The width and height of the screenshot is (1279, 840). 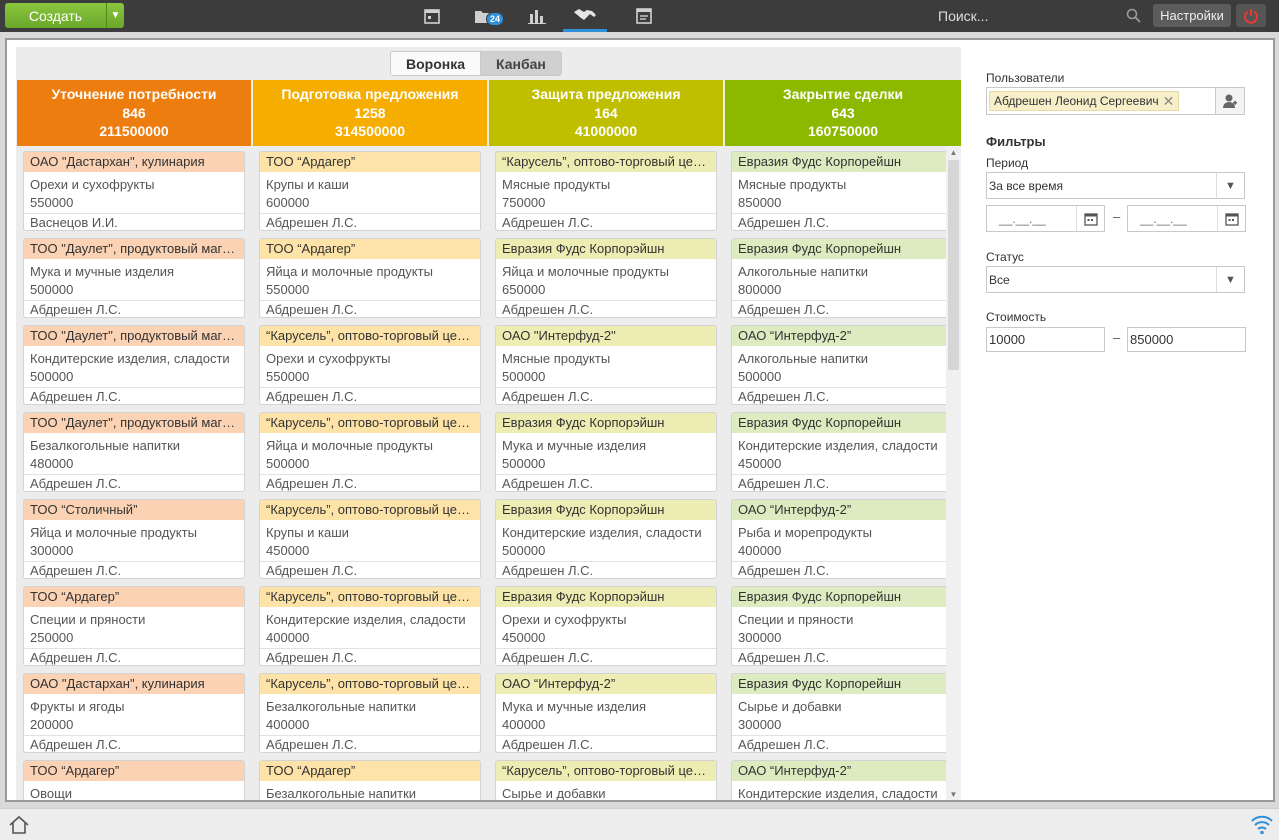 What do you see at coordinates (953, 265) in the screenshot?
I see `scroll-thumb` at bounding box center [953, 265].